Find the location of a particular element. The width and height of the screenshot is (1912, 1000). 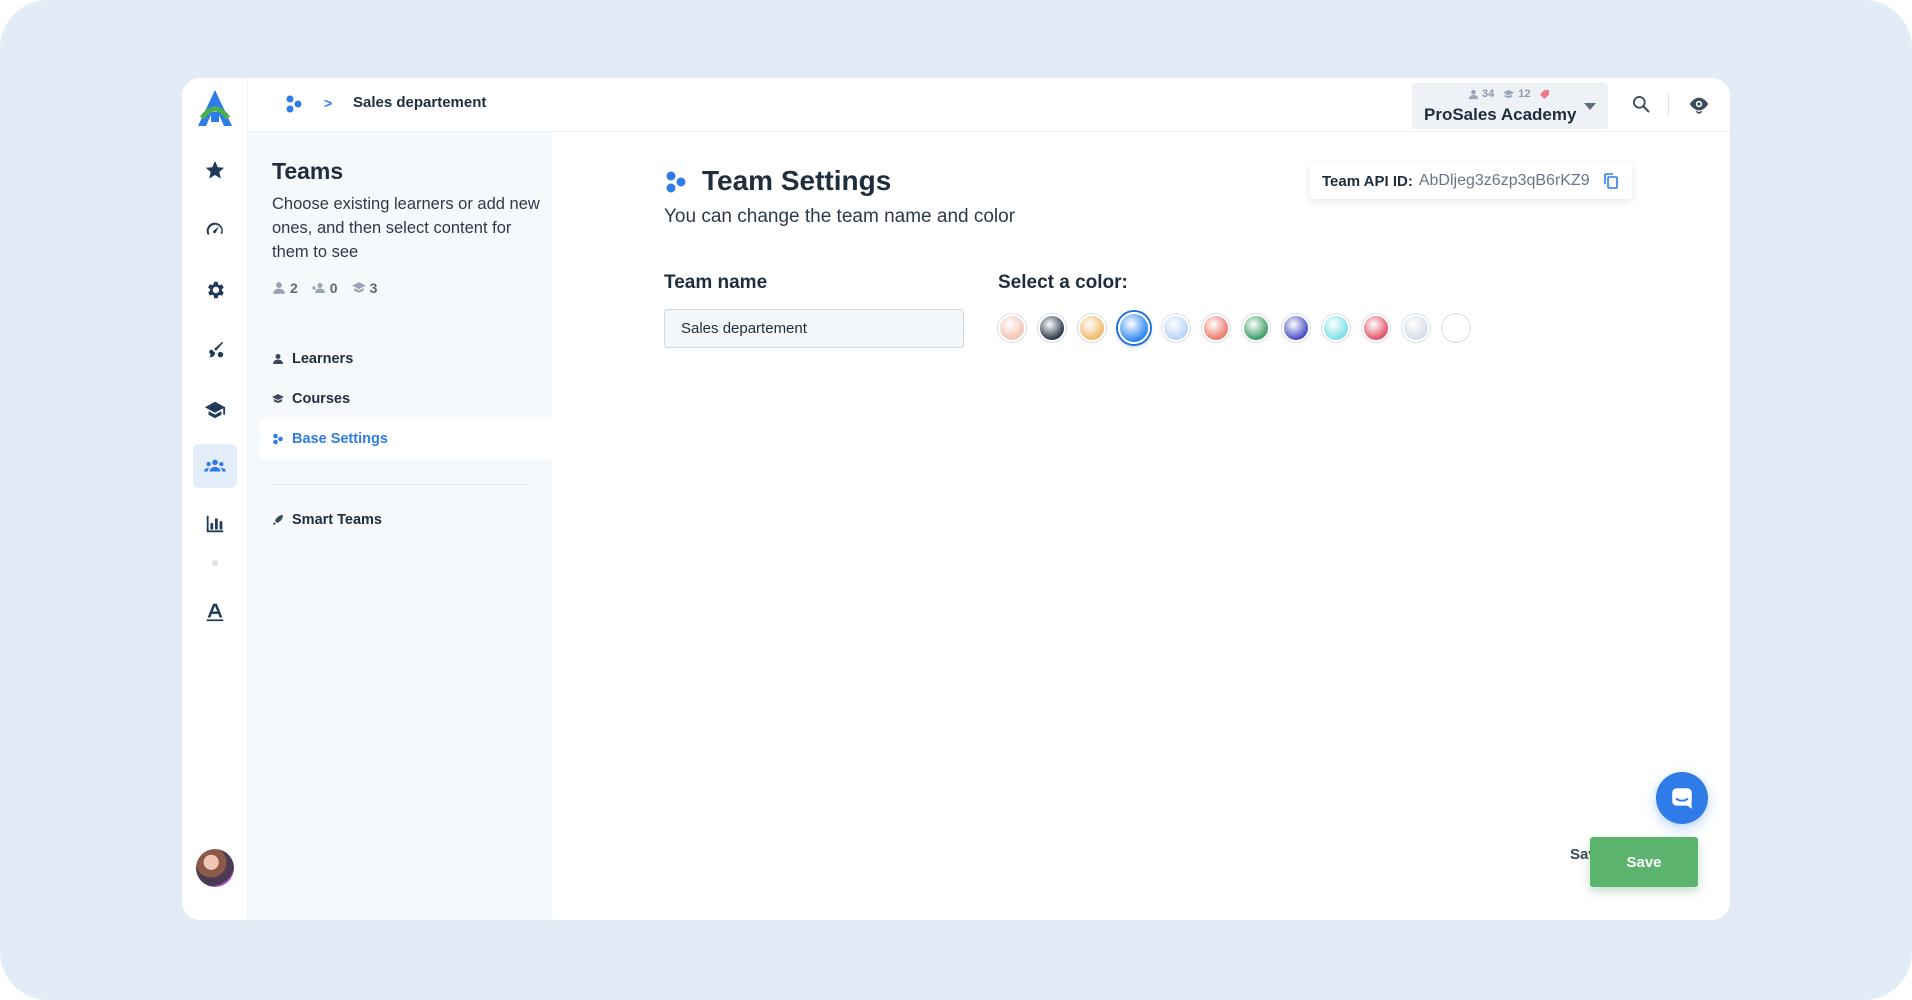

copy-icon is located at coordinates (1611, 181).